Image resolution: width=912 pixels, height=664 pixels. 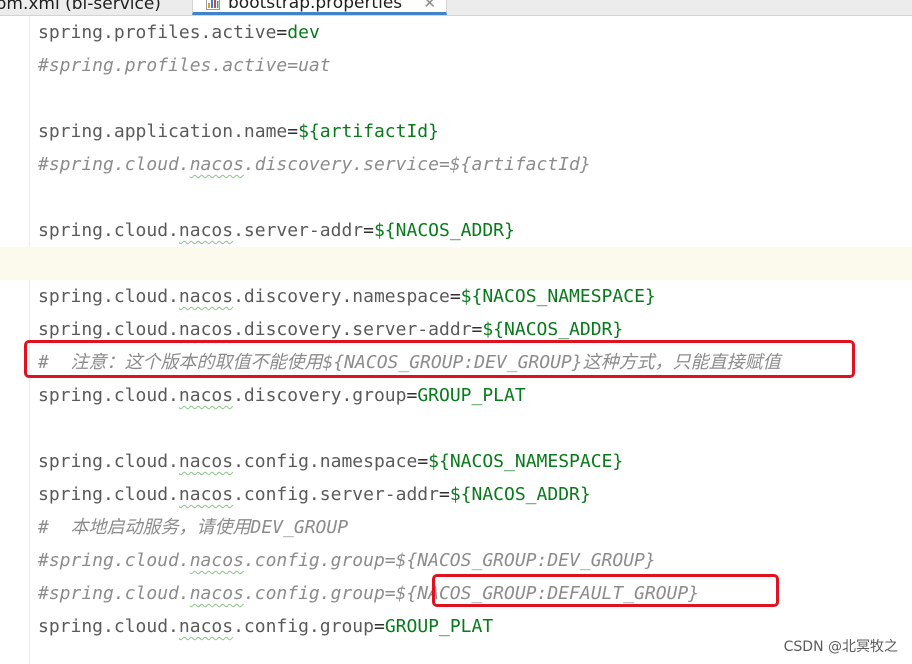 What do you see at coordinates (456, 65) in the screenshot?
I see `code-line: #spring.profiles.active=uat` at bounding box center [456, 65].